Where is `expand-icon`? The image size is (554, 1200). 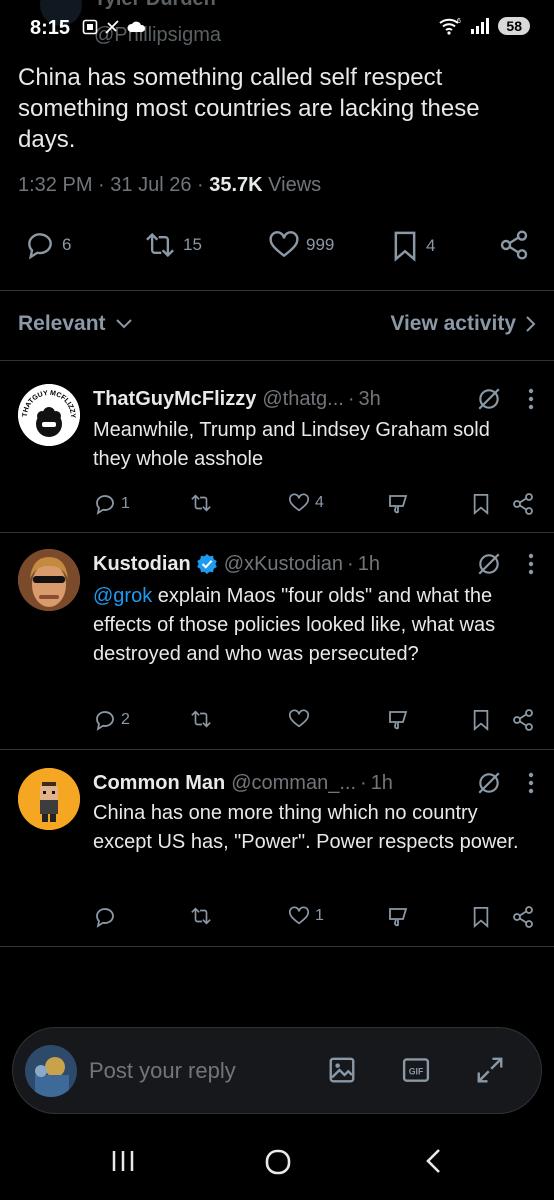 expand-icon is located at coordinates (490, 1070).